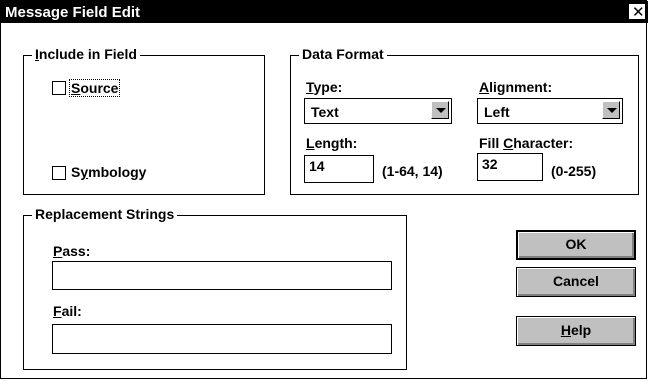  Describe the element at coordinates (317, 166) in the screenshot. I see `length-input-value: 14` at that location.